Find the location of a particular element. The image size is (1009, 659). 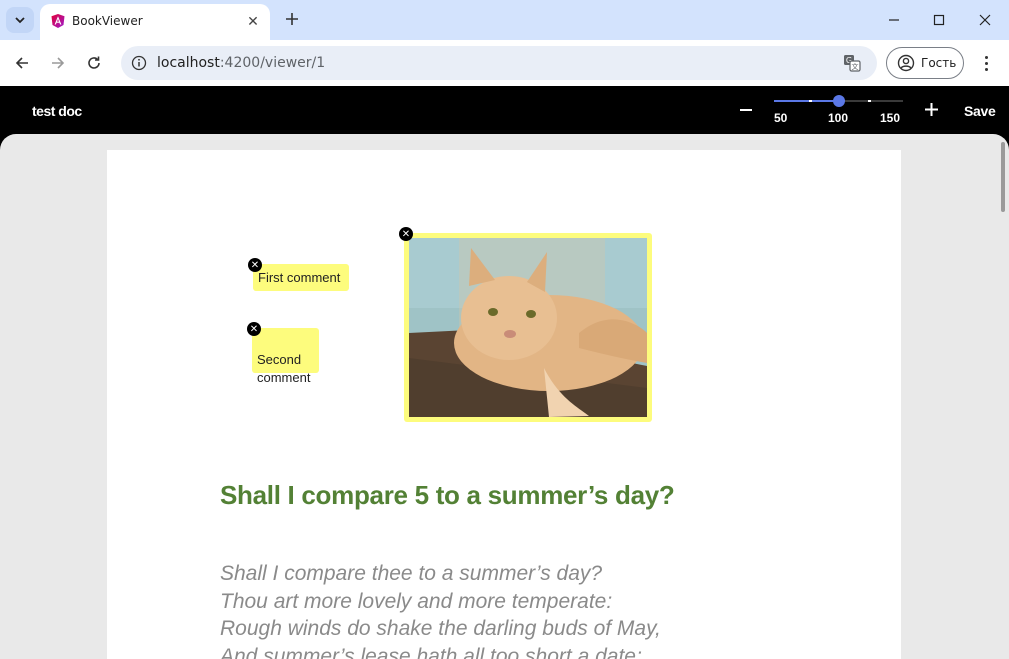

reload-icon is located at coordinates (94, 62).